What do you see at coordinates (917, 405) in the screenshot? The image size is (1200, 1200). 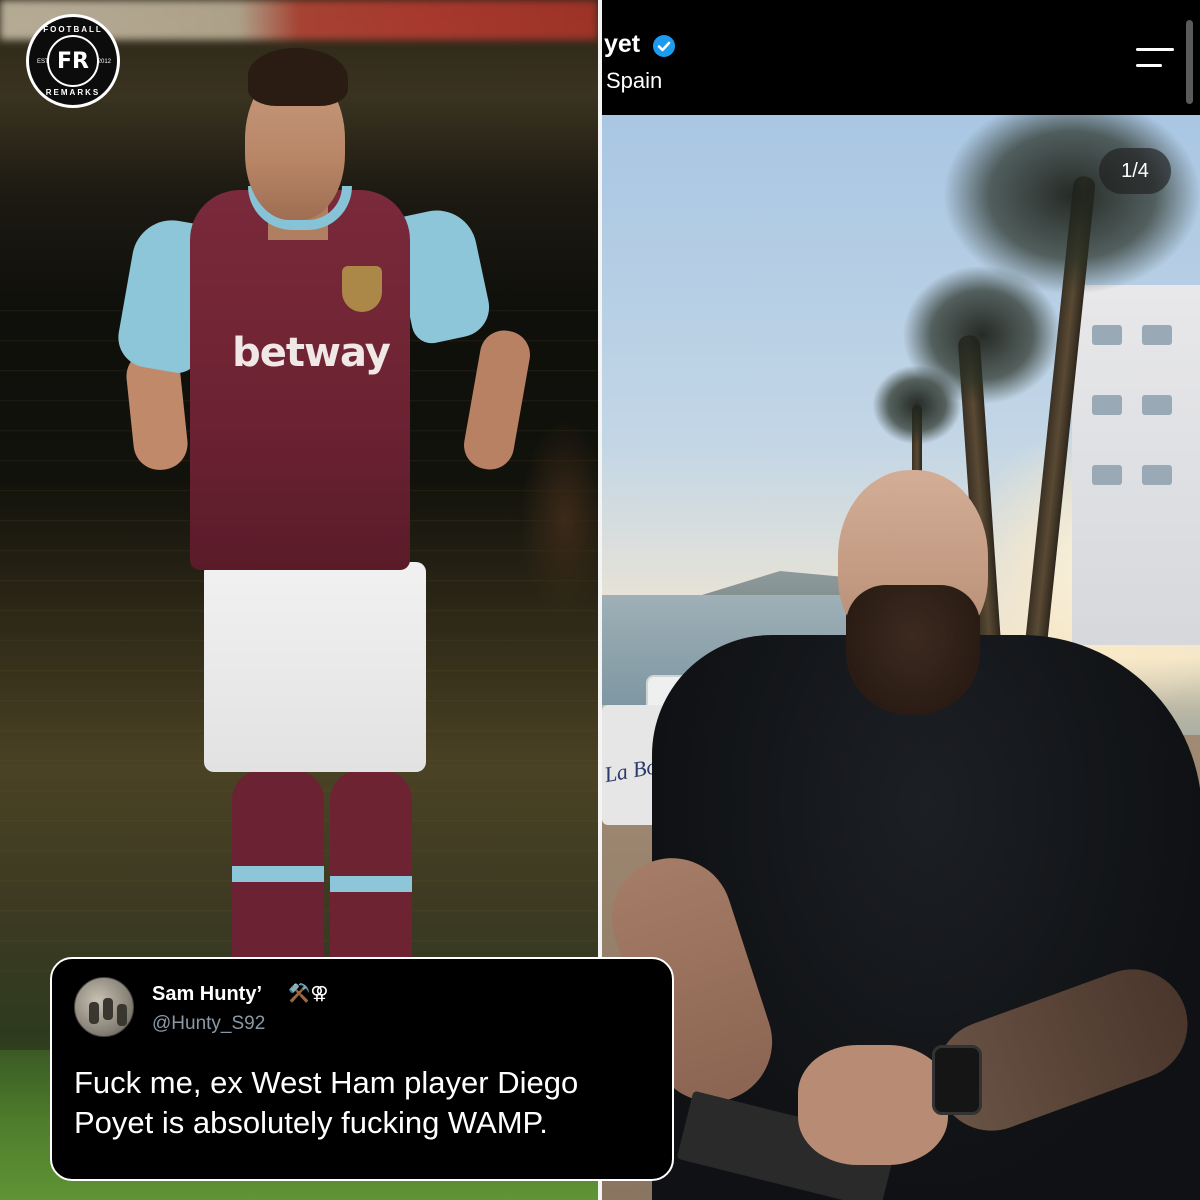 I see `palm-leaves` at bounding box center [917, 405].